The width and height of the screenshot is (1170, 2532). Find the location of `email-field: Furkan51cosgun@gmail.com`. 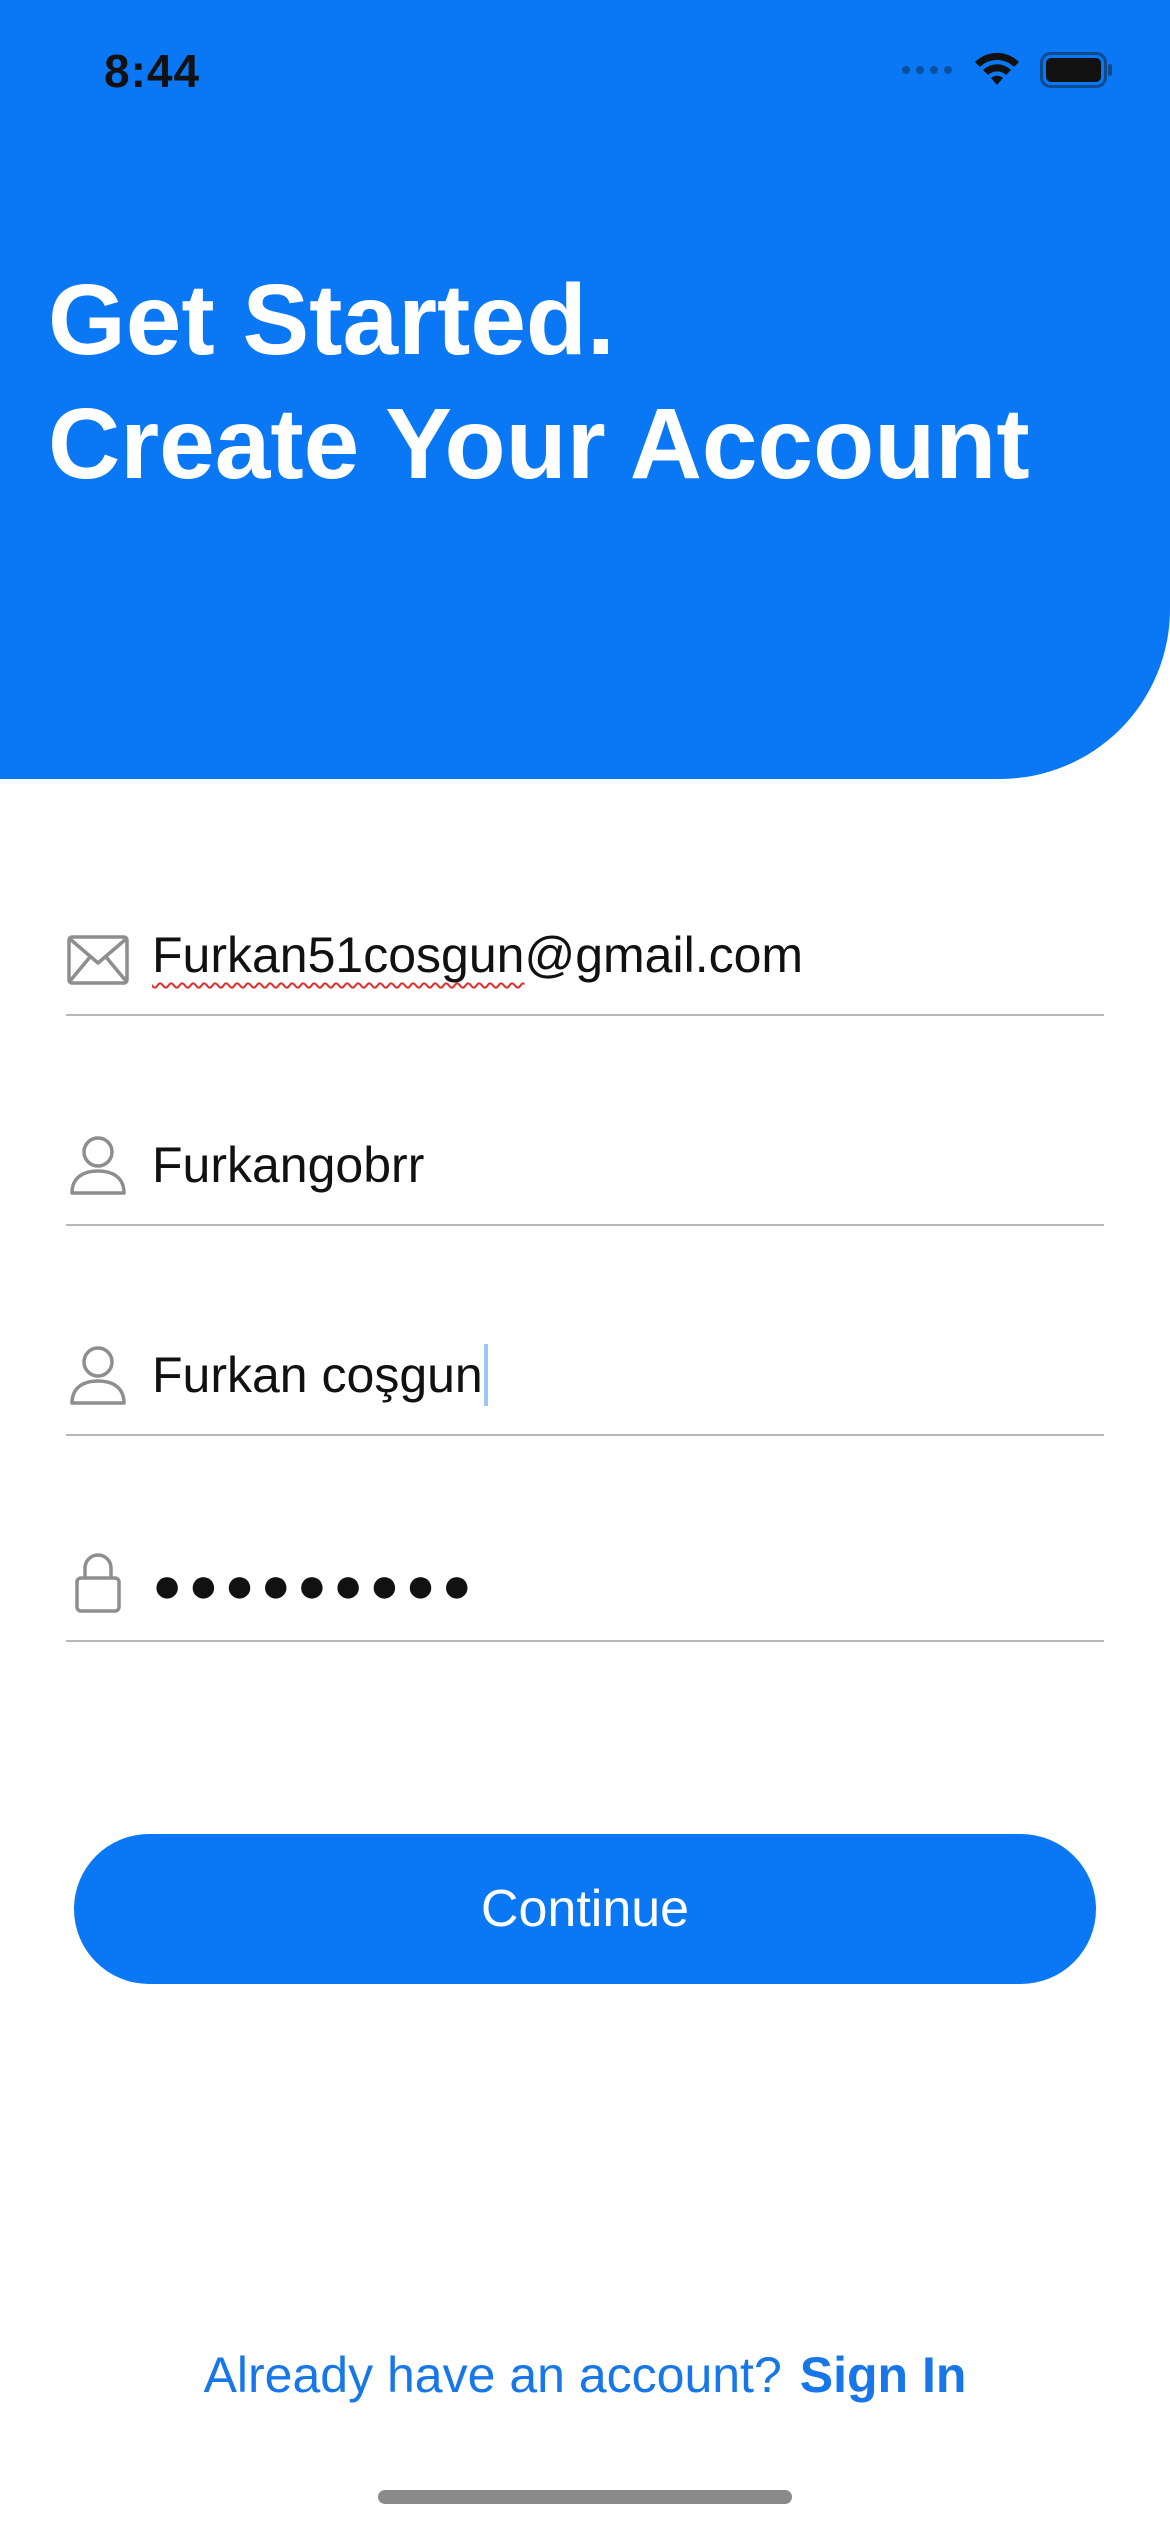

email-field: Furkan51cosgun@gmail.com is located at coordinates (585, 955).